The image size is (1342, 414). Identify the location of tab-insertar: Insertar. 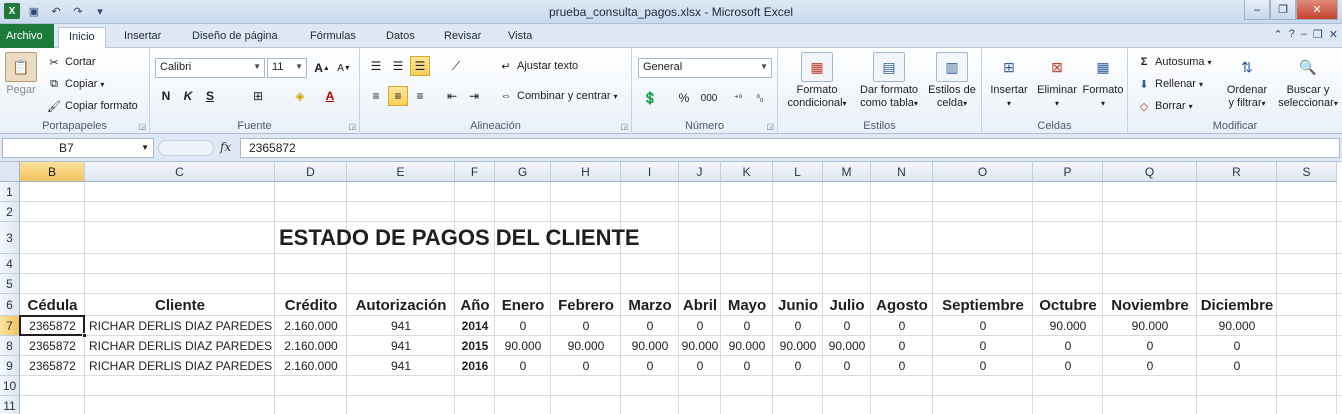
(142, 37).